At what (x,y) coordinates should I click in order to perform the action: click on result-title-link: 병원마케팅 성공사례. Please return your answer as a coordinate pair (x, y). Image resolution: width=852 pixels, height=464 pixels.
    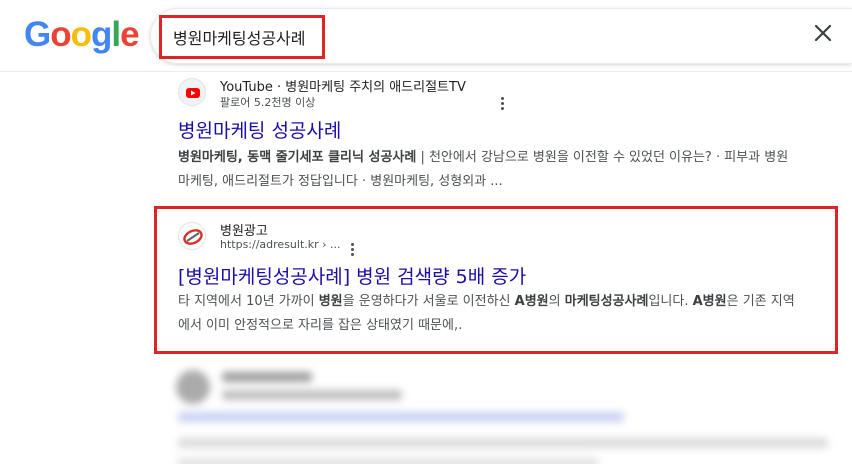
    Looking at the image, I should click on (259, 129).